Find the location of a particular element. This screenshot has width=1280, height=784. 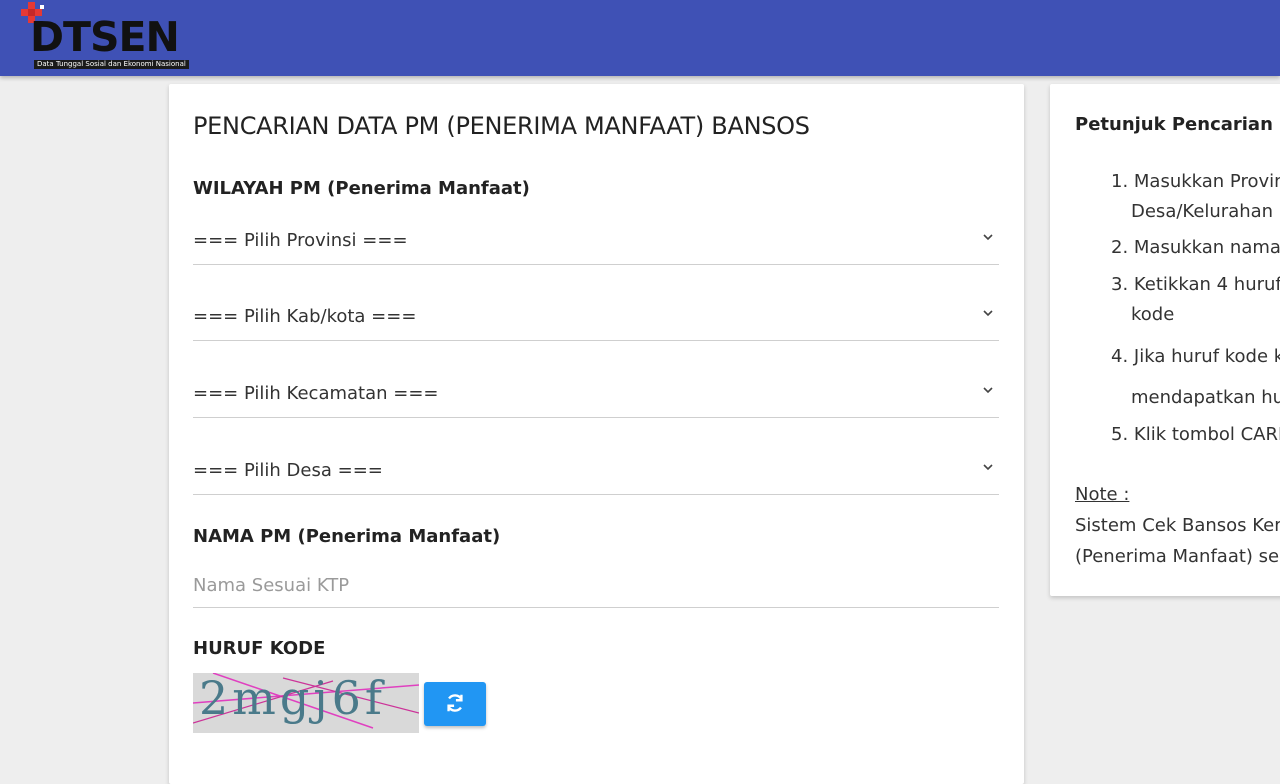

step-3-line-1: 3. Ketikkan 4 huruf is located at coordinates (1195, 284).